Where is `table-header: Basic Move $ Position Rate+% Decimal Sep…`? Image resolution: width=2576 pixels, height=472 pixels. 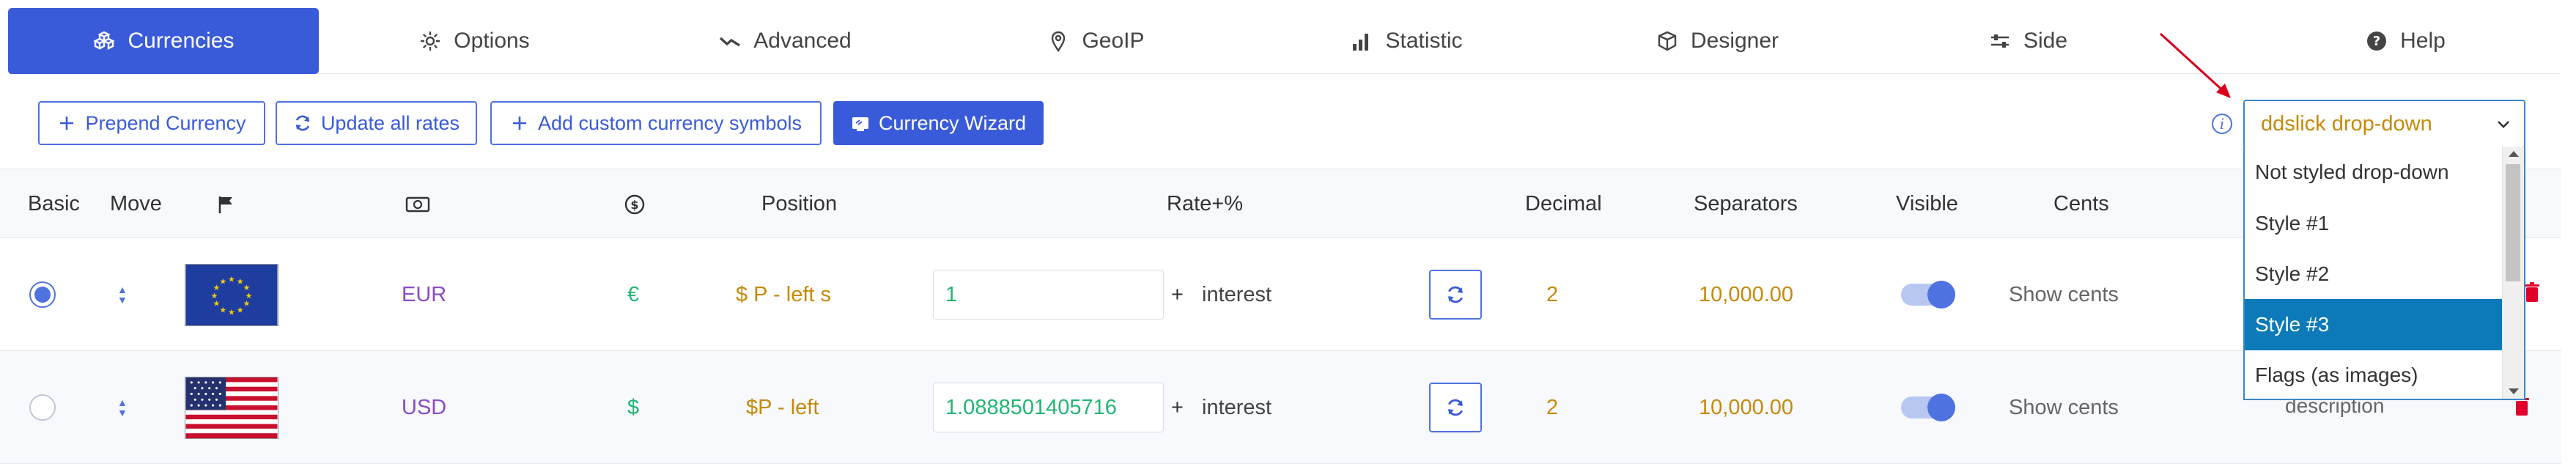 table-header: Basic Move $ Position Rate+% Decimal Sep… is located at coordinates (1280, 203).